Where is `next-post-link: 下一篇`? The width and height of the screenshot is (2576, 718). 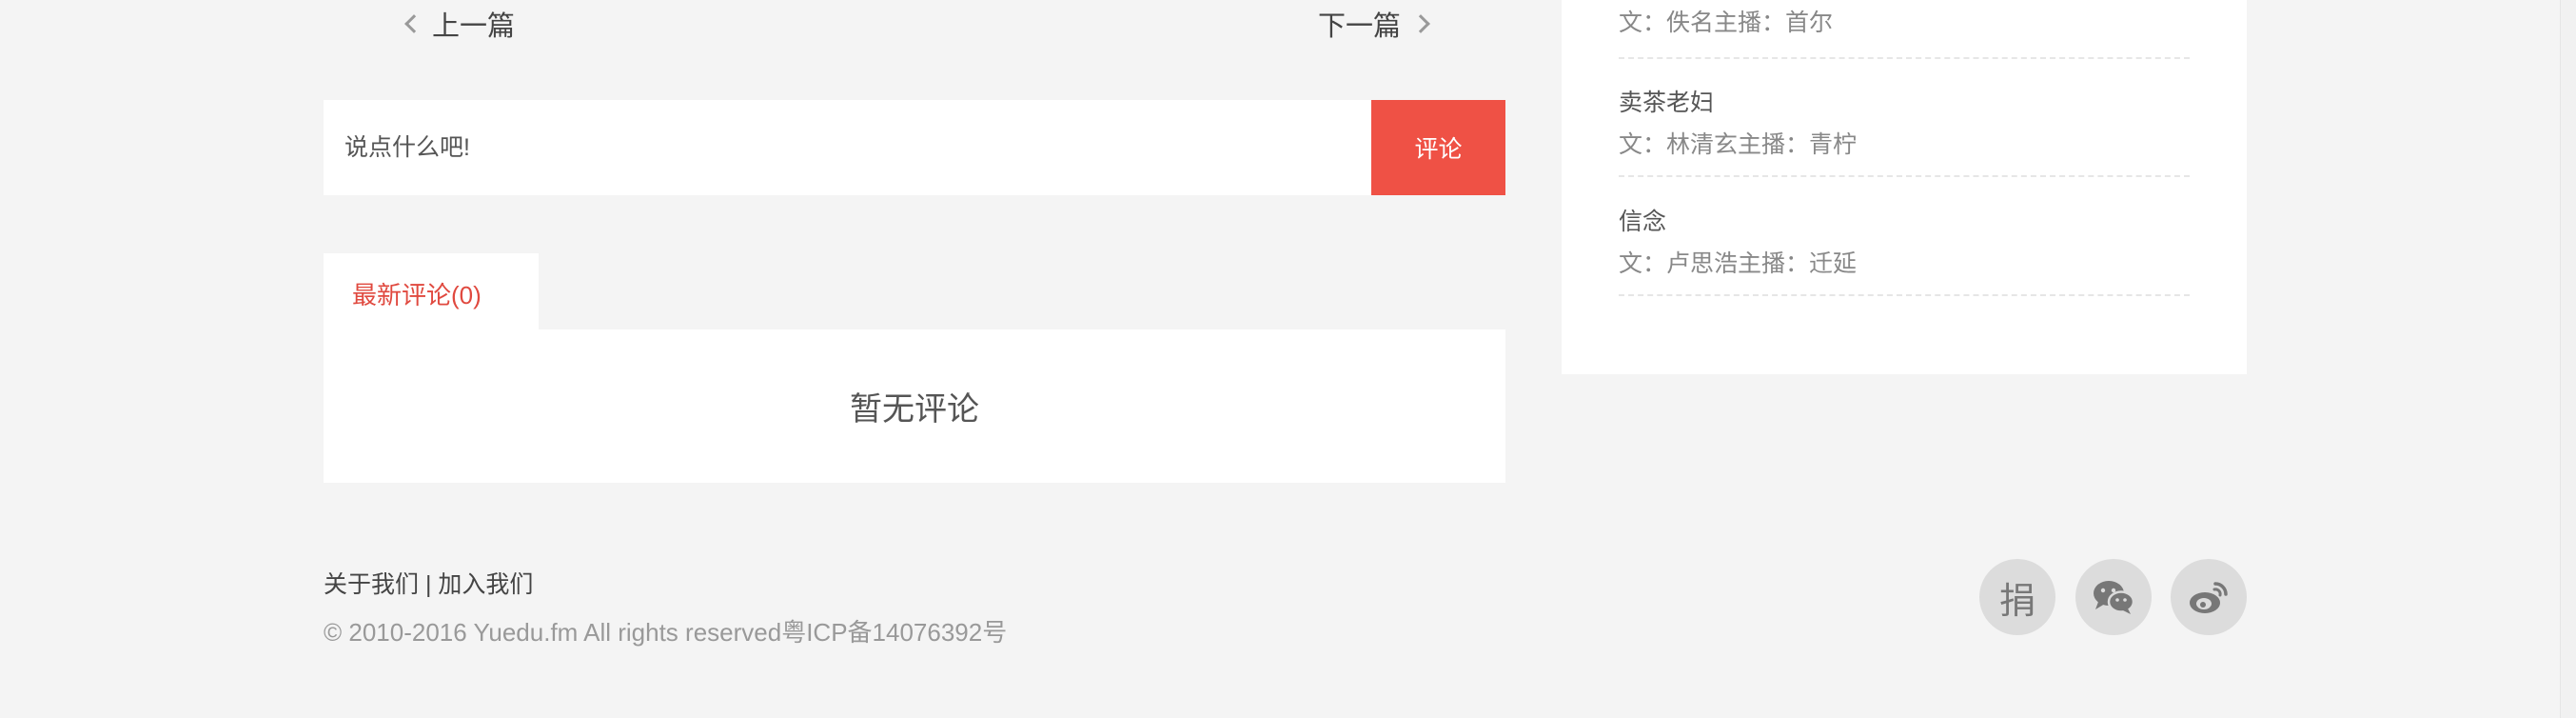
next-post-link: 下一篇 is located at coordinates (1373, 24).